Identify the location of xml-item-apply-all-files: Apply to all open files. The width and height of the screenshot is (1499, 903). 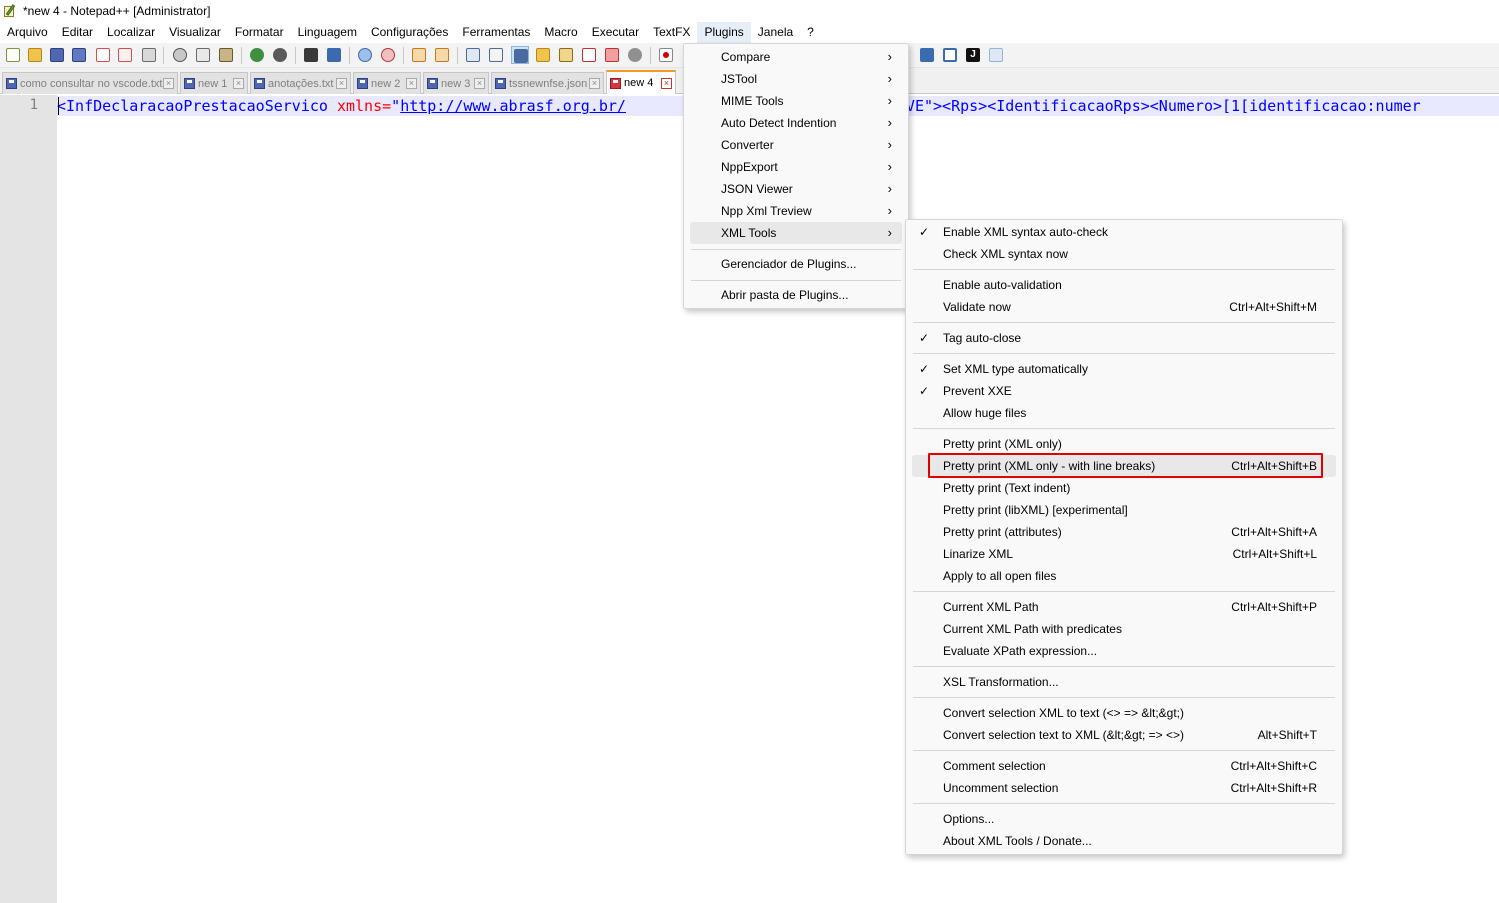
(1124, 576).